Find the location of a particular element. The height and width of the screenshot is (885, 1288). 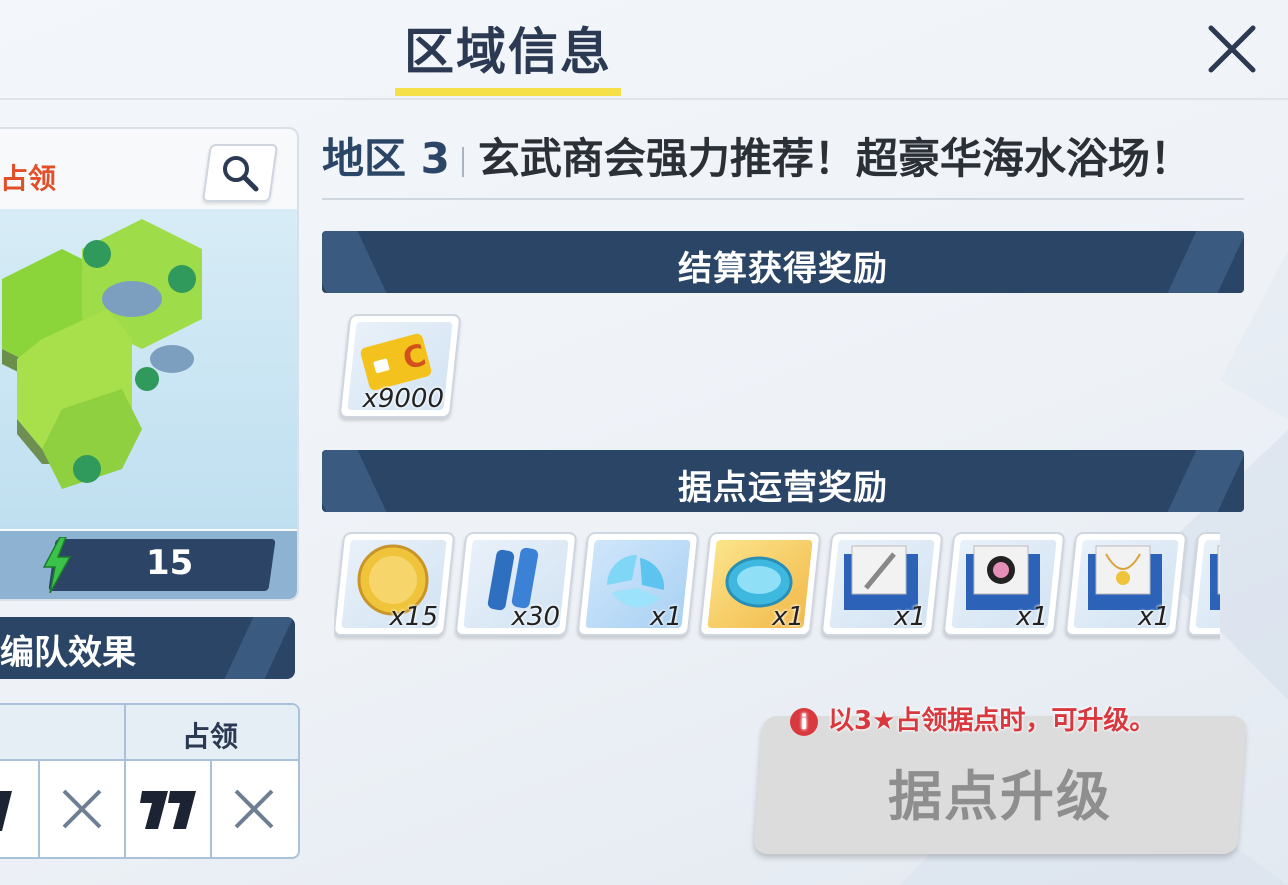

reward-item-card: C x9000 is located at coordinates (400, 366).